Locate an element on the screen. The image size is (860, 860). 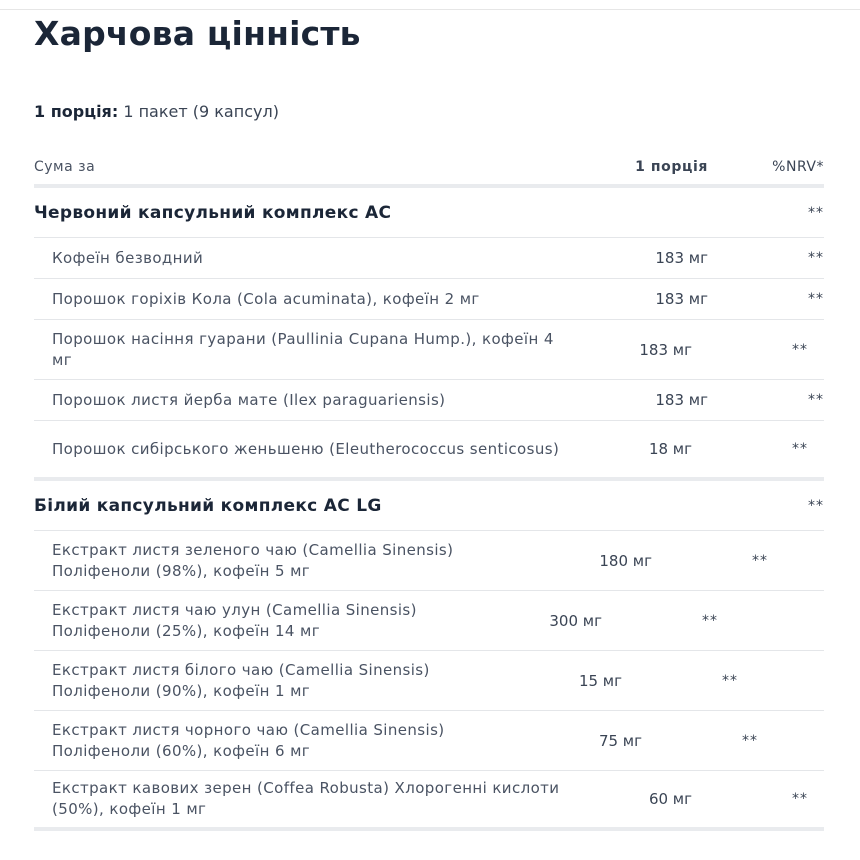
serving-value: 1 пакет (9 капсул) is located at coordinates (201, 111).